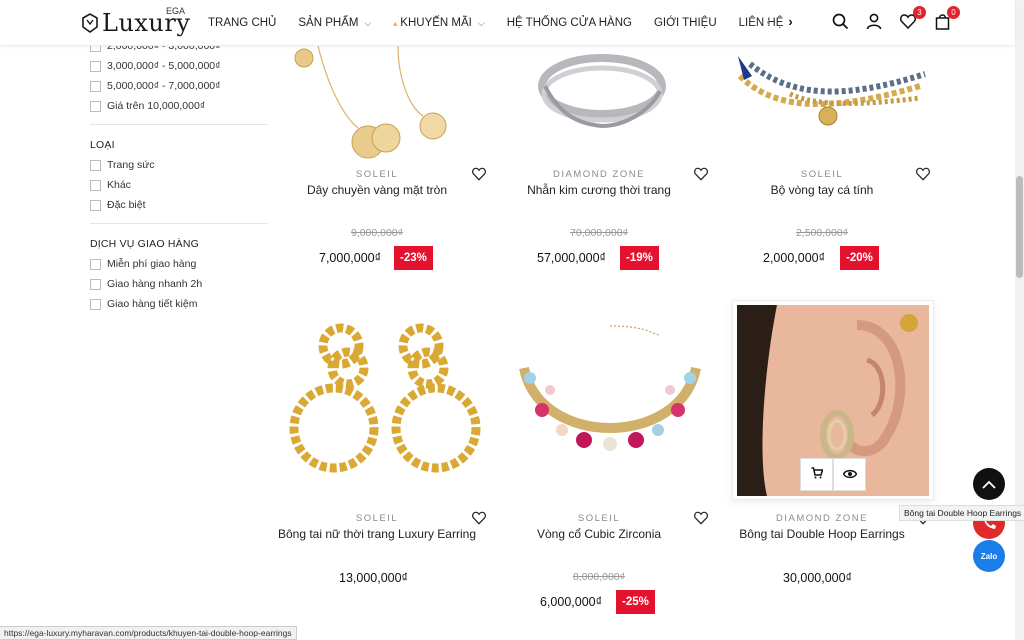 Image resolution: width=1024 pixels, height=640 pixels. I want to click on filter-label: 5,000,000₫ - 7,000,000₫, so click(164, 86).